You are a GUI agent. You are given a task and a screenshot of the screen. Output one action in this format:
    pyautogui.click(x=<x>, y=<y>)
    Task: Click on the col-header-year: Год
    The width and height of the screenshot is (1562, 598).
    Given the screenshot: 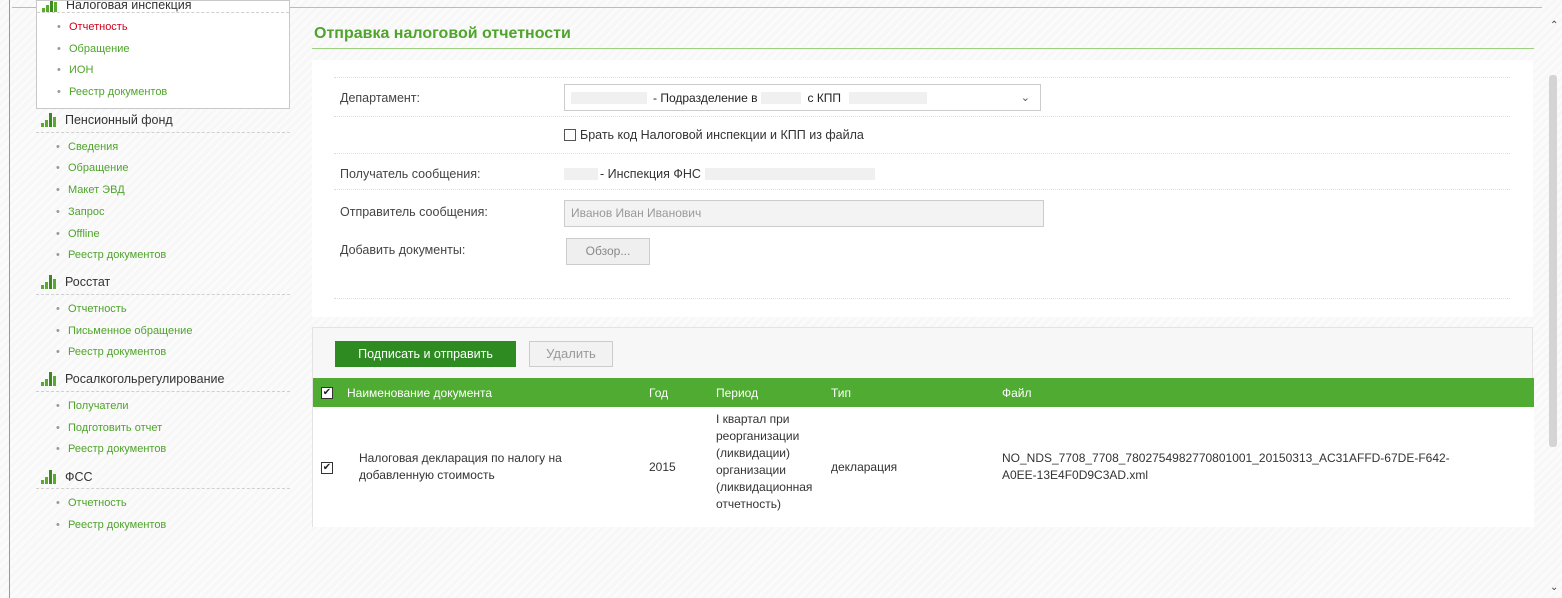 What is the action you would take?
    pyautogui.click(x=658, y=393)
    